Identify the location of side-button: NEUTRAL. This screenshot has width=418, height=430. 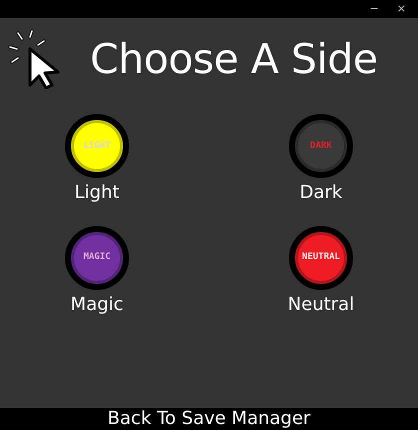
(321, 258).